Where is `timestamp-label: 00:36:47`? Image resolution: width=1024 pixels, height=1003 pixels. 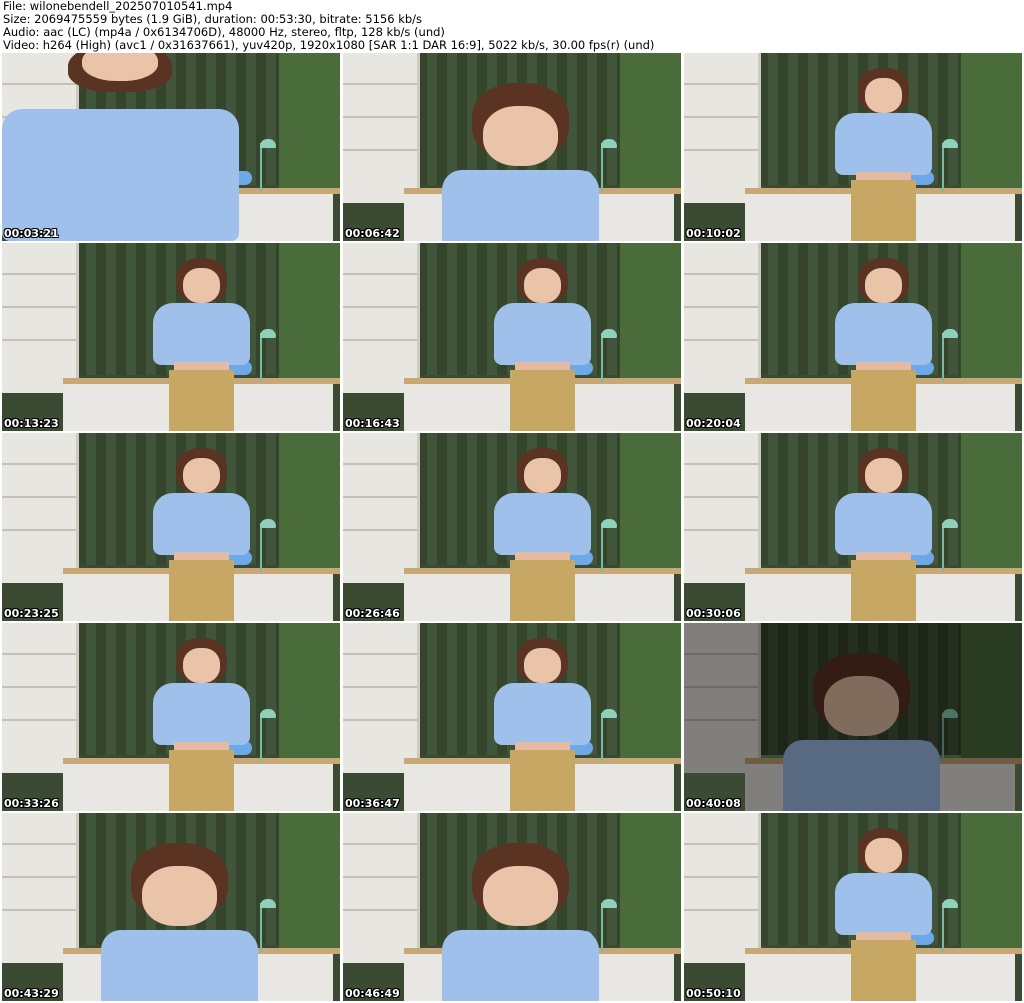 timestamp-label: 00:36:47 is located at coordinates (372, 803).